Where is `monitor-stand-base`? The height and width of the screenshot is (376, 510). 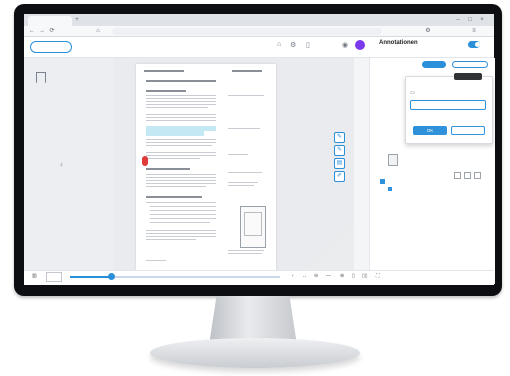
monitor-stand-base is located at coordinates (255, 353).